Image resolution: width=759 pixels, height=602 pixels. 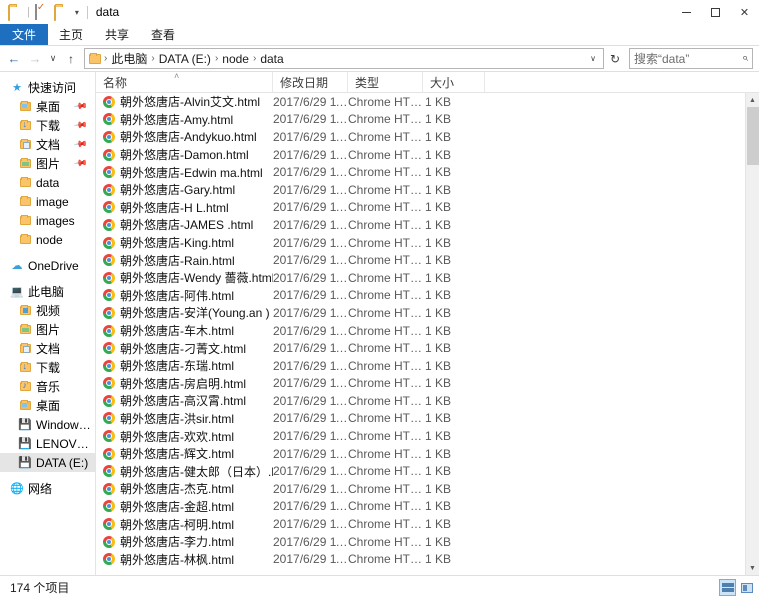 I want to click on new-folder-icon, so click(x=60, y=13).